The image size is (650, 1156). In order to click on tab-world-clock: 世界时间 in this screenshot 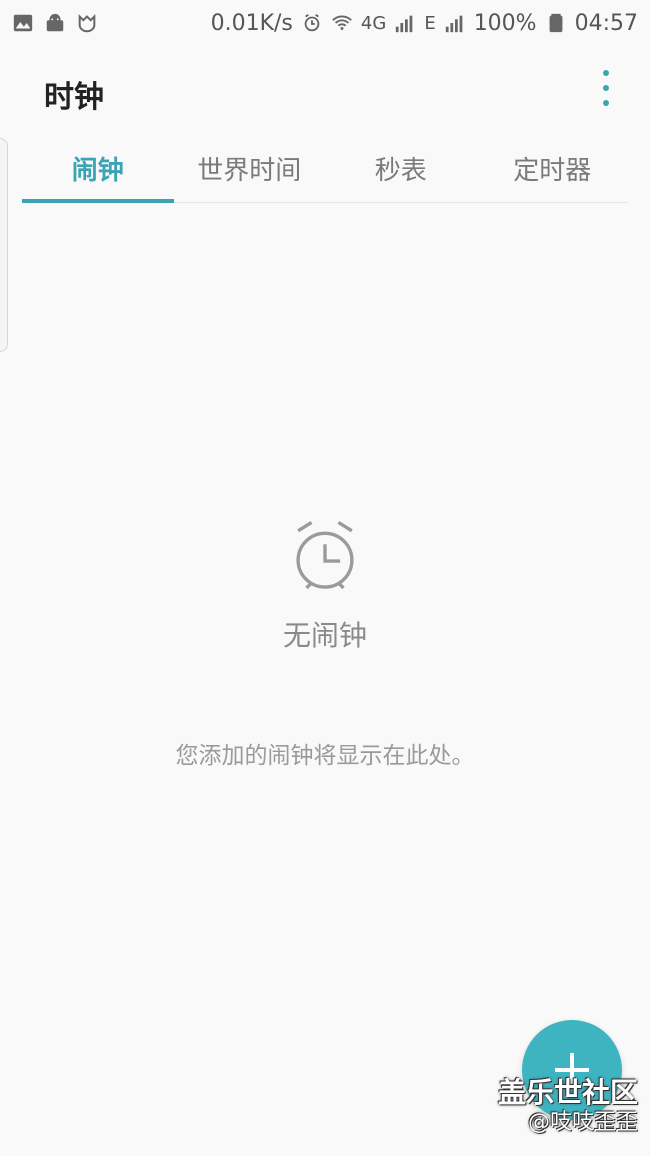, I will do `click(250, 168)`.